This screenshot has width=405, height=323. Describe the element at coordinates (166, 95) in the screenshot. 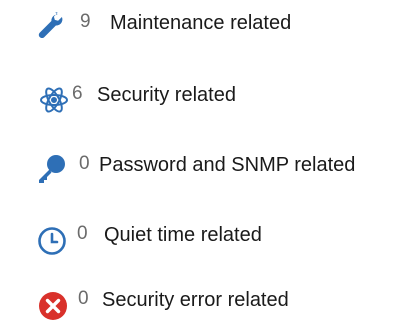

I see `security-label: Security related` at that location.